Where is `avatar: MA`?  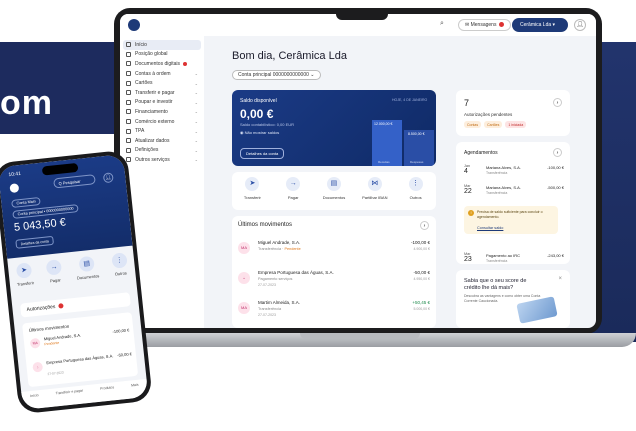
avatar: MA is located at coordinates (35, 343).